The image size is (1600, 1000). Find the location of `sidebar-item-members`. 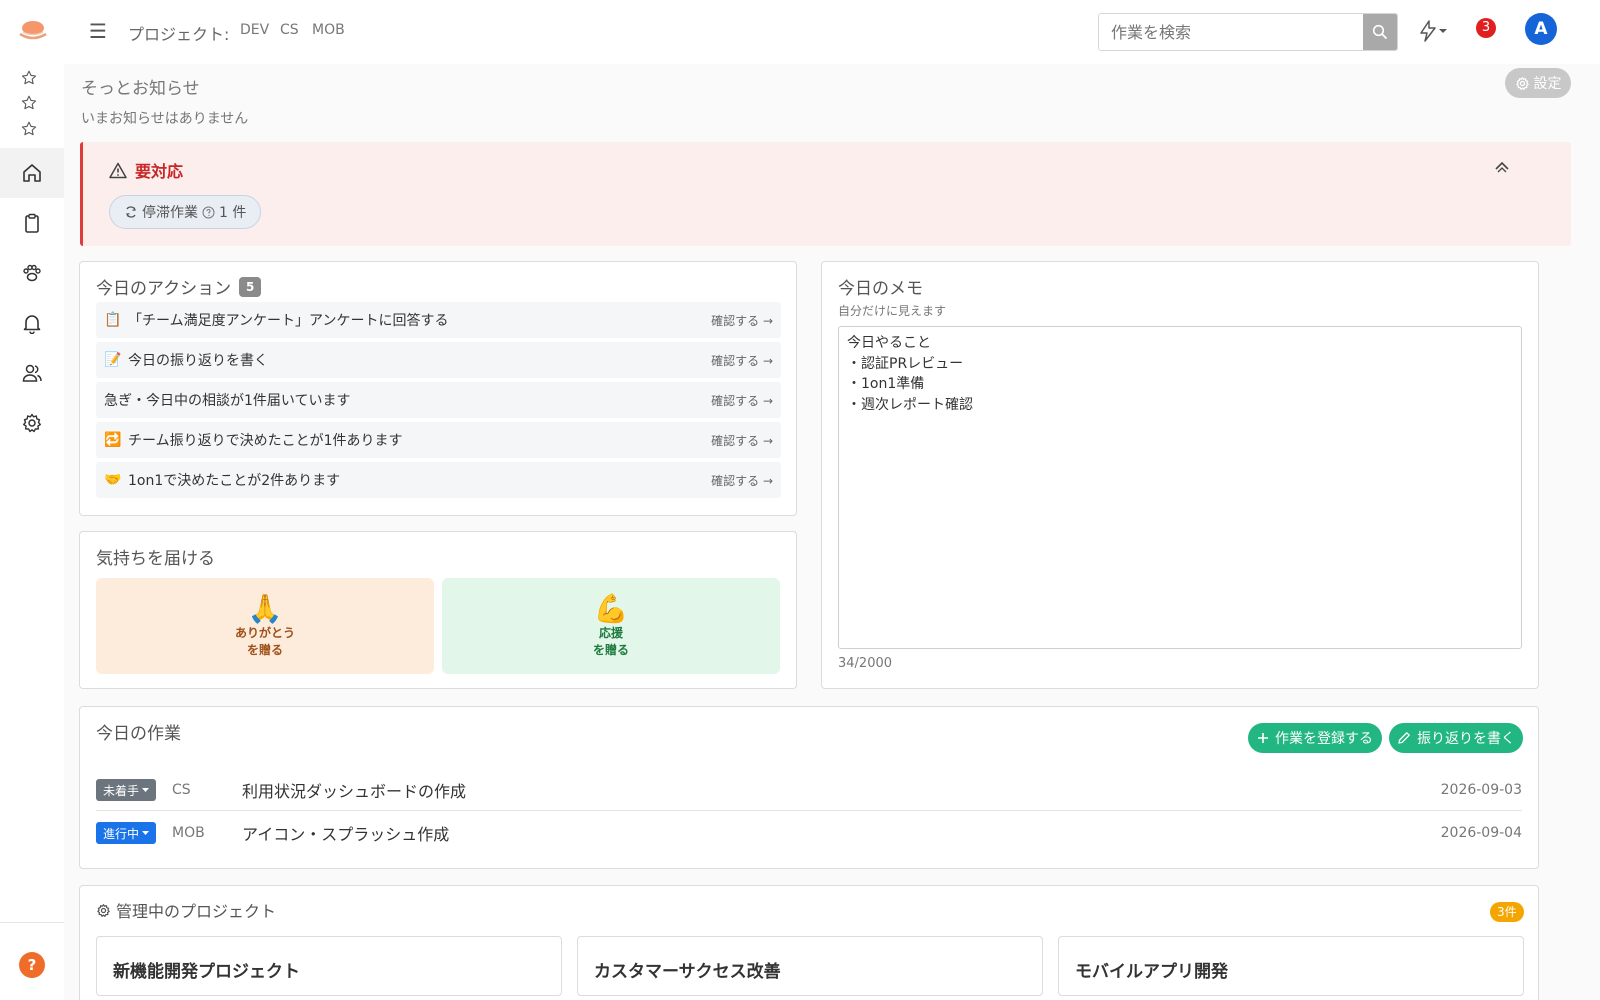

sidebar-item-members is located at coordinates (32, 373).